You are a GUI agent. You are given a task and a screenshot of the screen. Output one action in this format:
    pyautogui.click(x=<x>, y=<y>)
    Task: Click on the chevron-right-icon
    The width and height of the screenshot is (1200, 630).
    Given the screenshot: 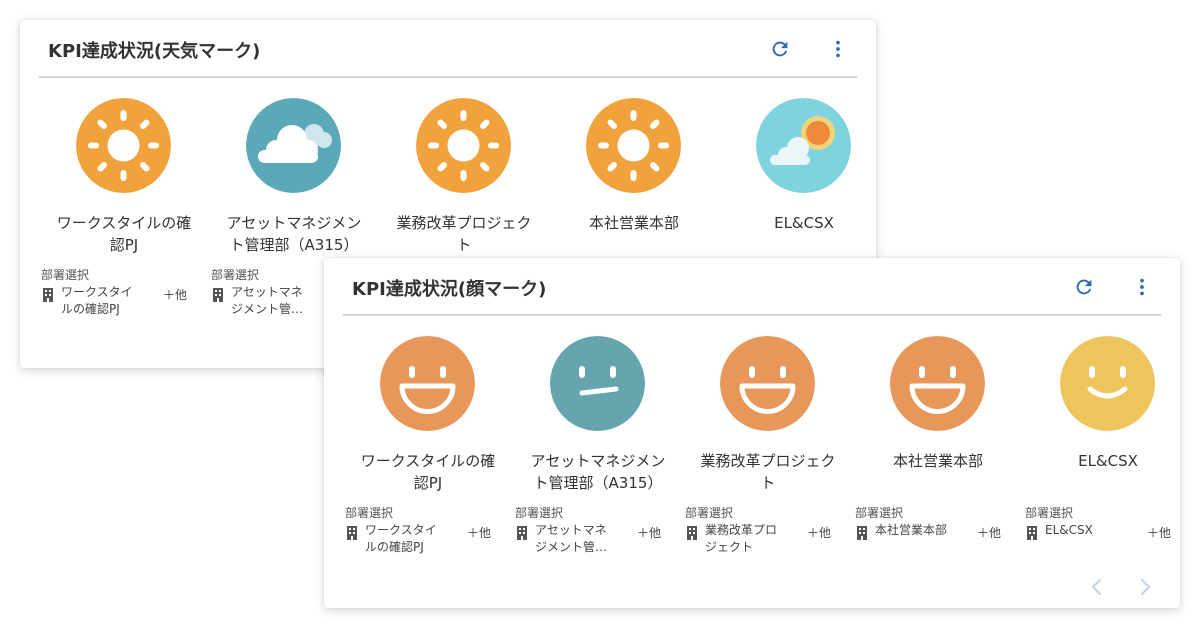 What is the action you would take?
    pyautogui.click(x=1145, y=587)
    